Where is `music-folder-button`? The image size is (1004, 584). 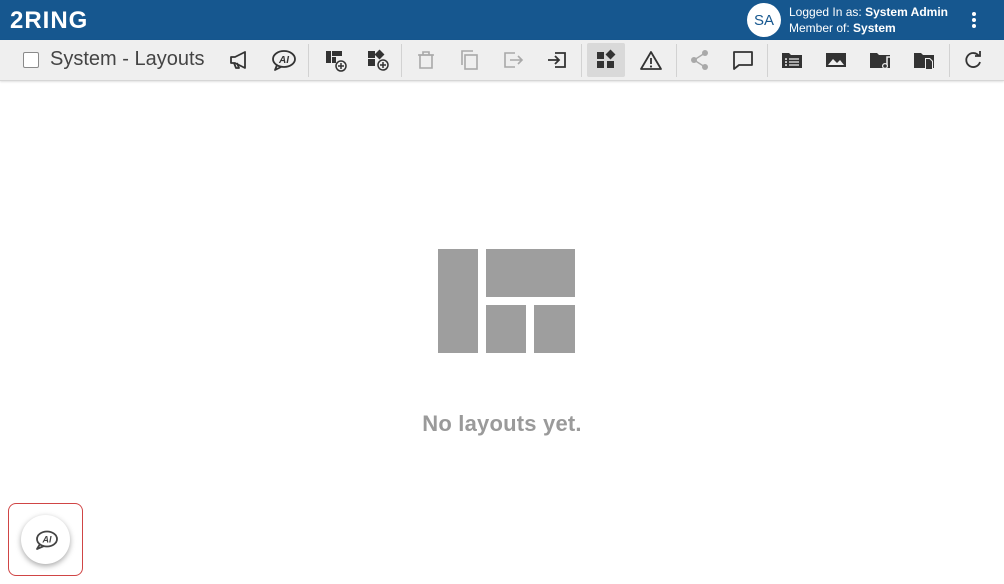
music-folder-button is located at coordinates (880, 60).